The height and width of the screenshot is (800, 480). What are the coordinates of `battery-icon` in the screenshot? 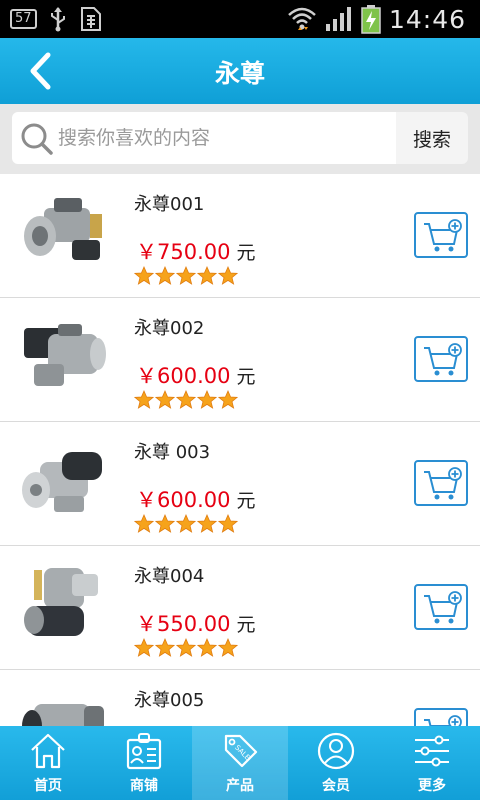 It's located at (371, 19).